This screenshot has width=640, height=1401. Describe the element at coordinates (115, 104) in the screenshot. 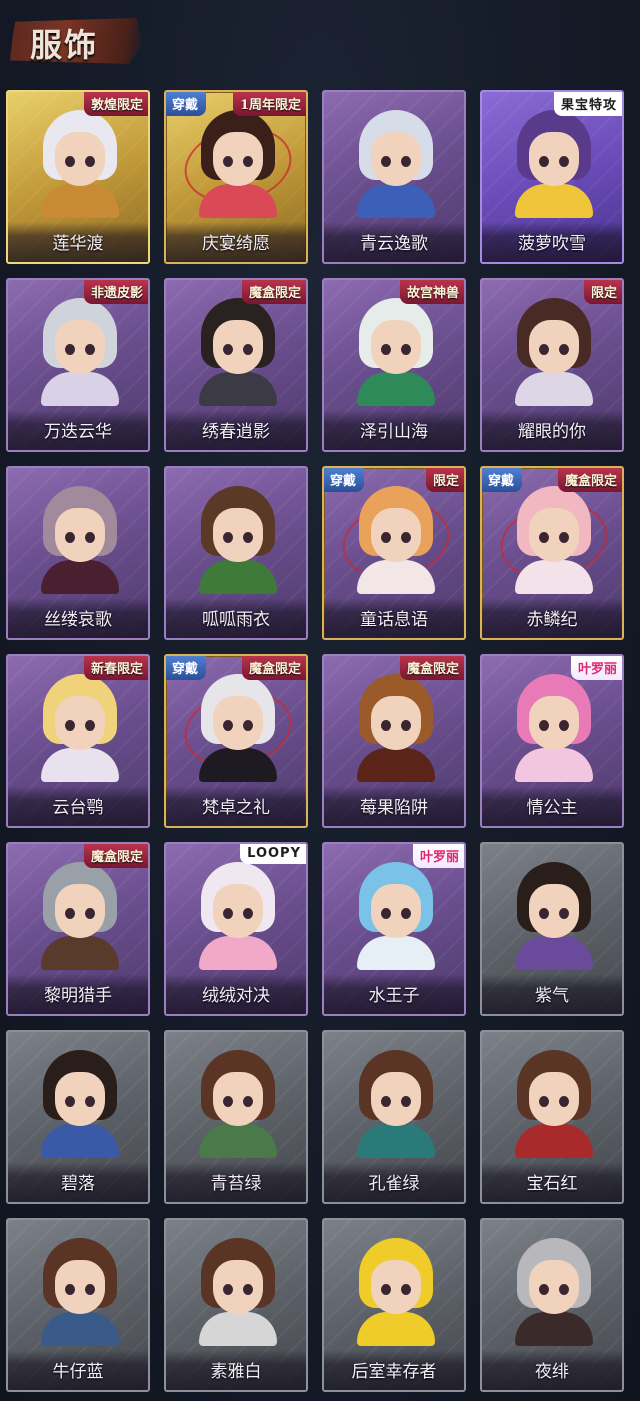

I see `limited-tag-badge: 敦煌限定` at that location.